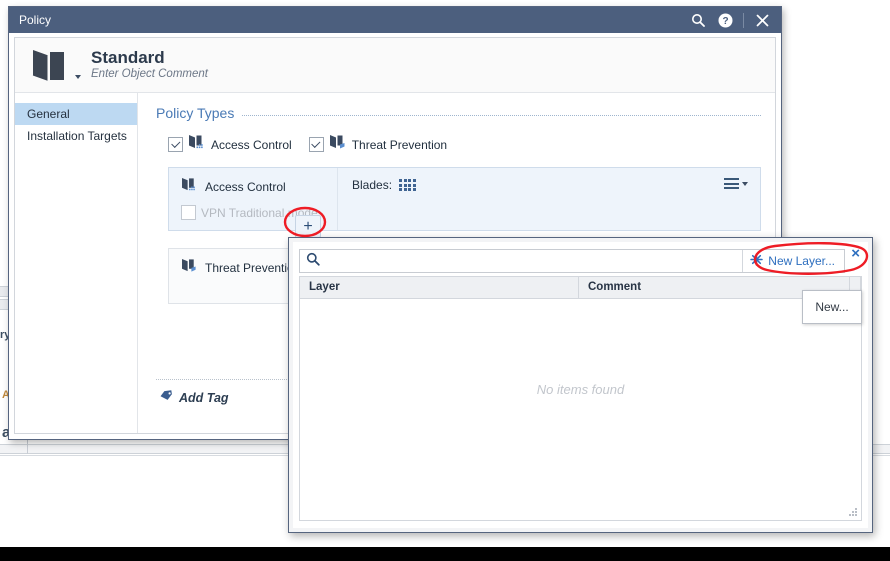 This screenshot has width=890, height=561. I want to click on blades-row: Blades:, so click(384, 185).